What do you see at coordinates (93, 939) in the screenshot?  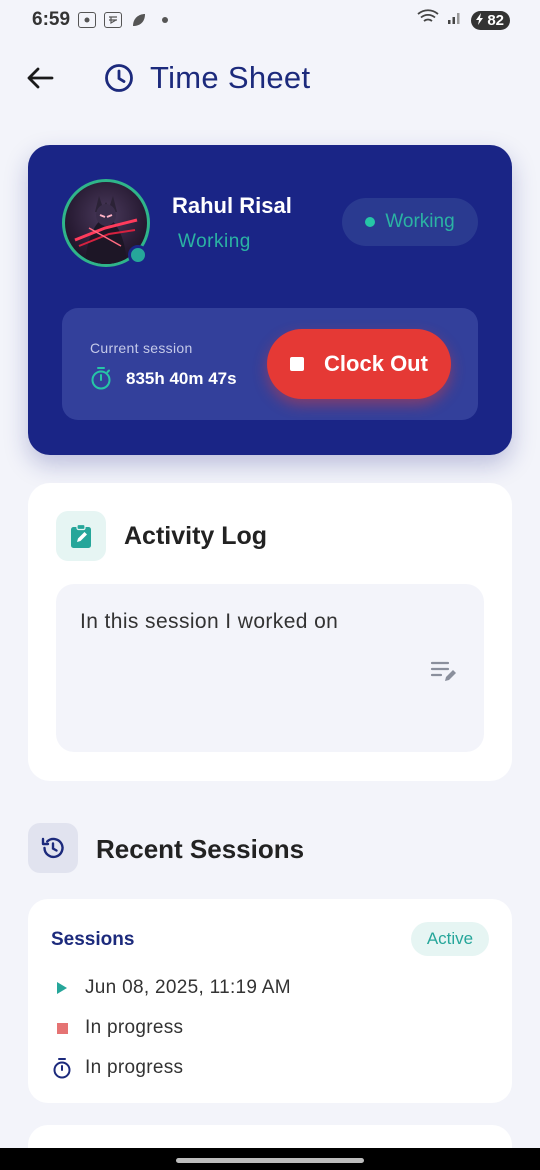 I see `session-card-title: Sessions` at bounding box center [93, 939].